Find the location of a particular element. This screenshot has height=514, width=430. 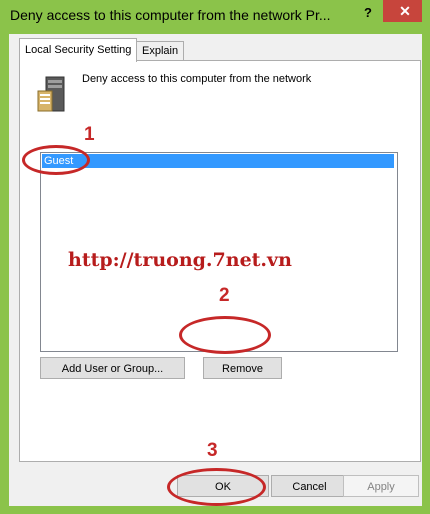

list-item-guest: Guest is located at coordinates (218, 161).